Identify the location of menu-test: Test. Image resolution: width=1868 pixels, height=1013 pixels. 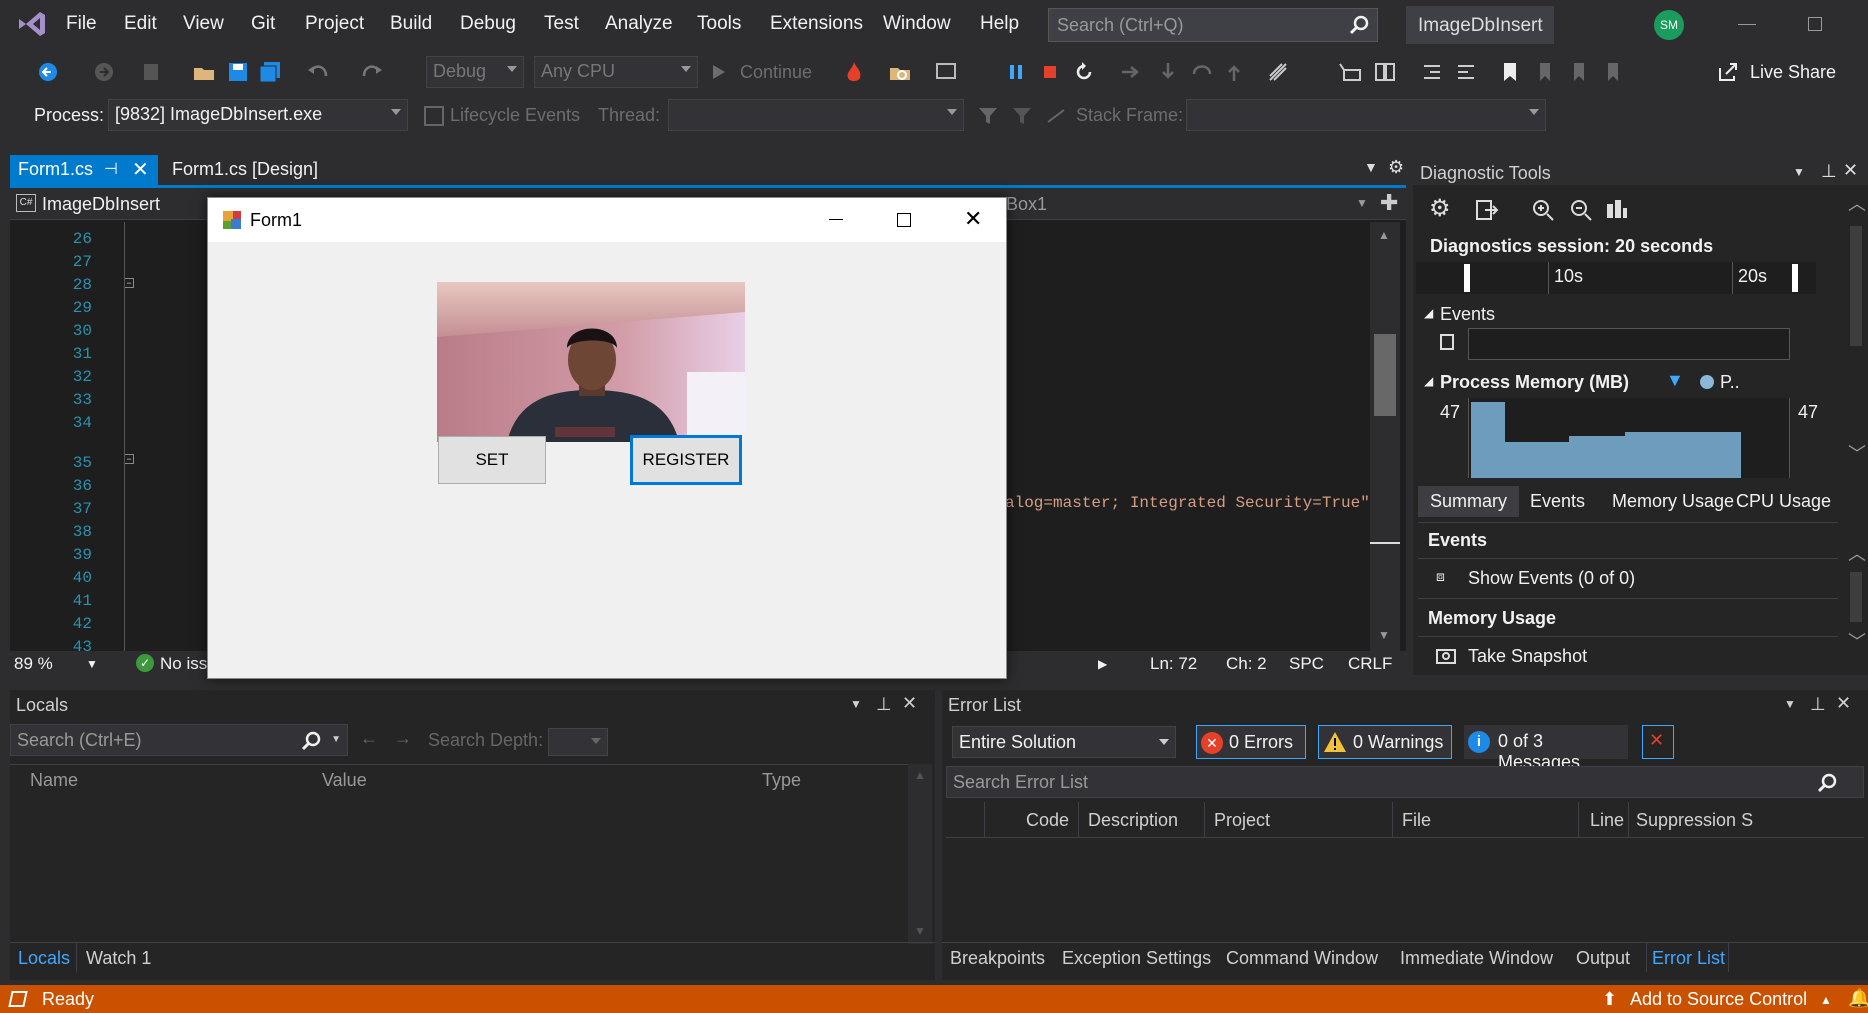
(561, 24).